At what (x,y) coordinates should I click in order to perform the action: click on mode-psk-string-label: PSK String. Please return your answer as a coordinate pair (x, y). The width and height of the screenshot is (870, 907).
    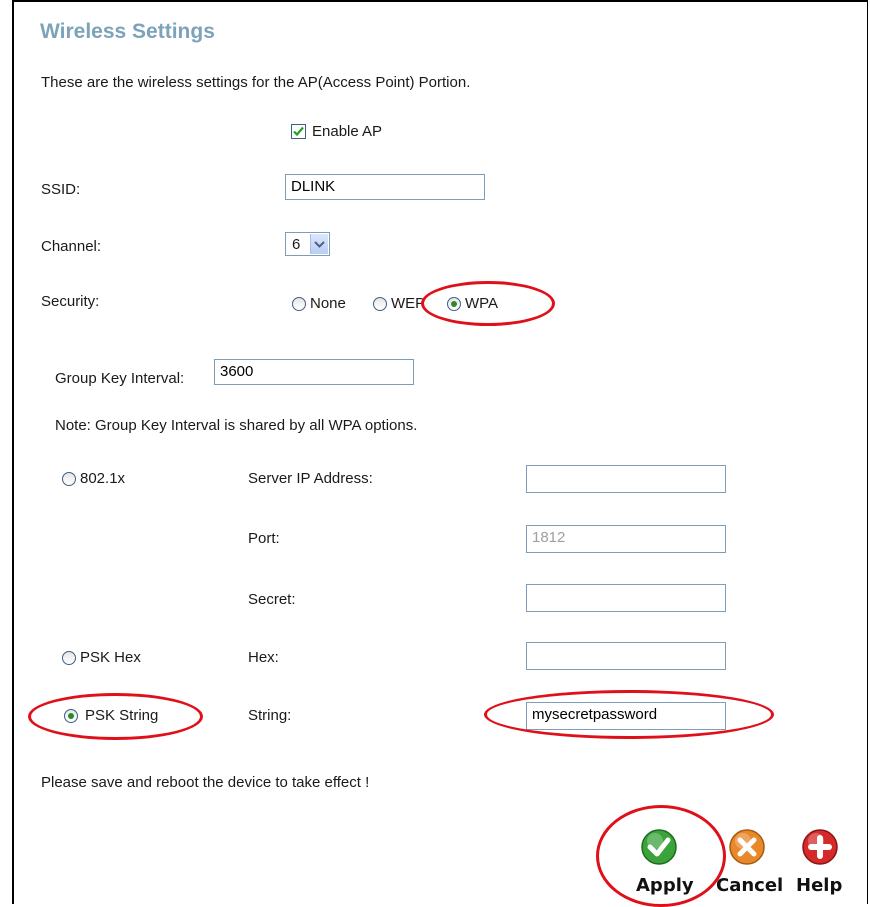
    Looking at the image, I should click on (122, 715).